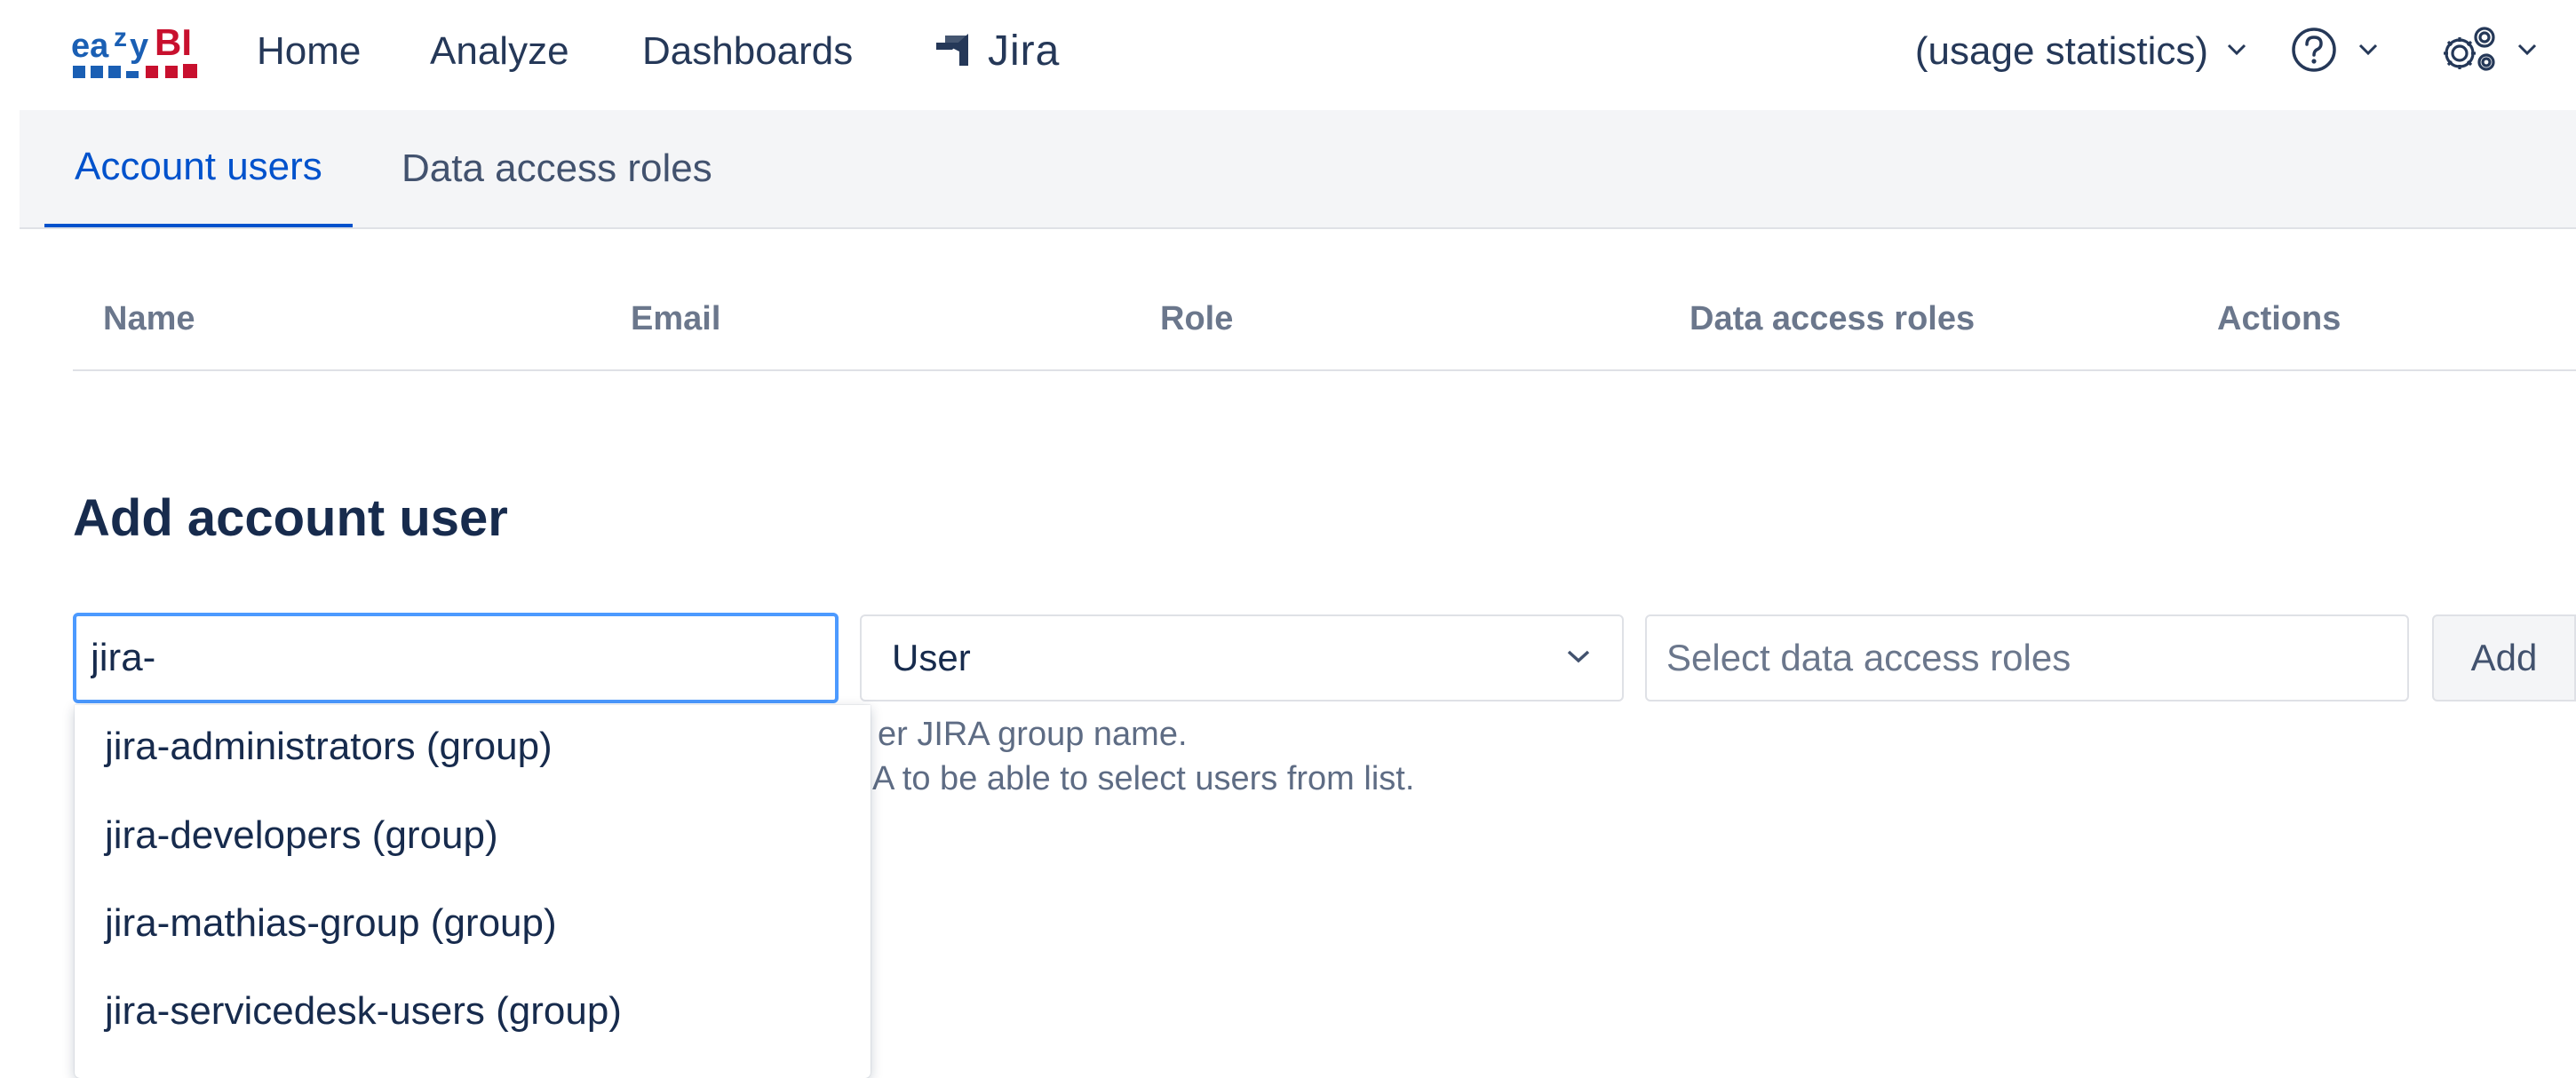 The width and height of the screenshot is (2576, 1078). I want to click on nav-analyze-link: Analyze, so click(499, 51).